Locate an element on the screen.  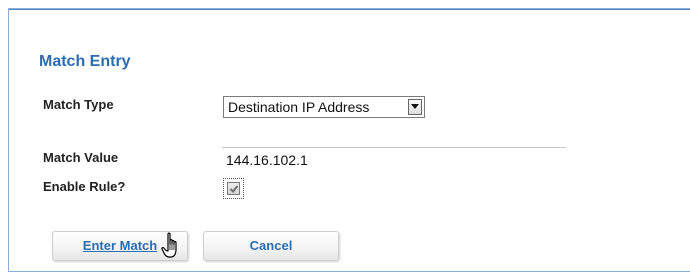
match-type-select: Destination IP Address is located at coordinates (324, 107).